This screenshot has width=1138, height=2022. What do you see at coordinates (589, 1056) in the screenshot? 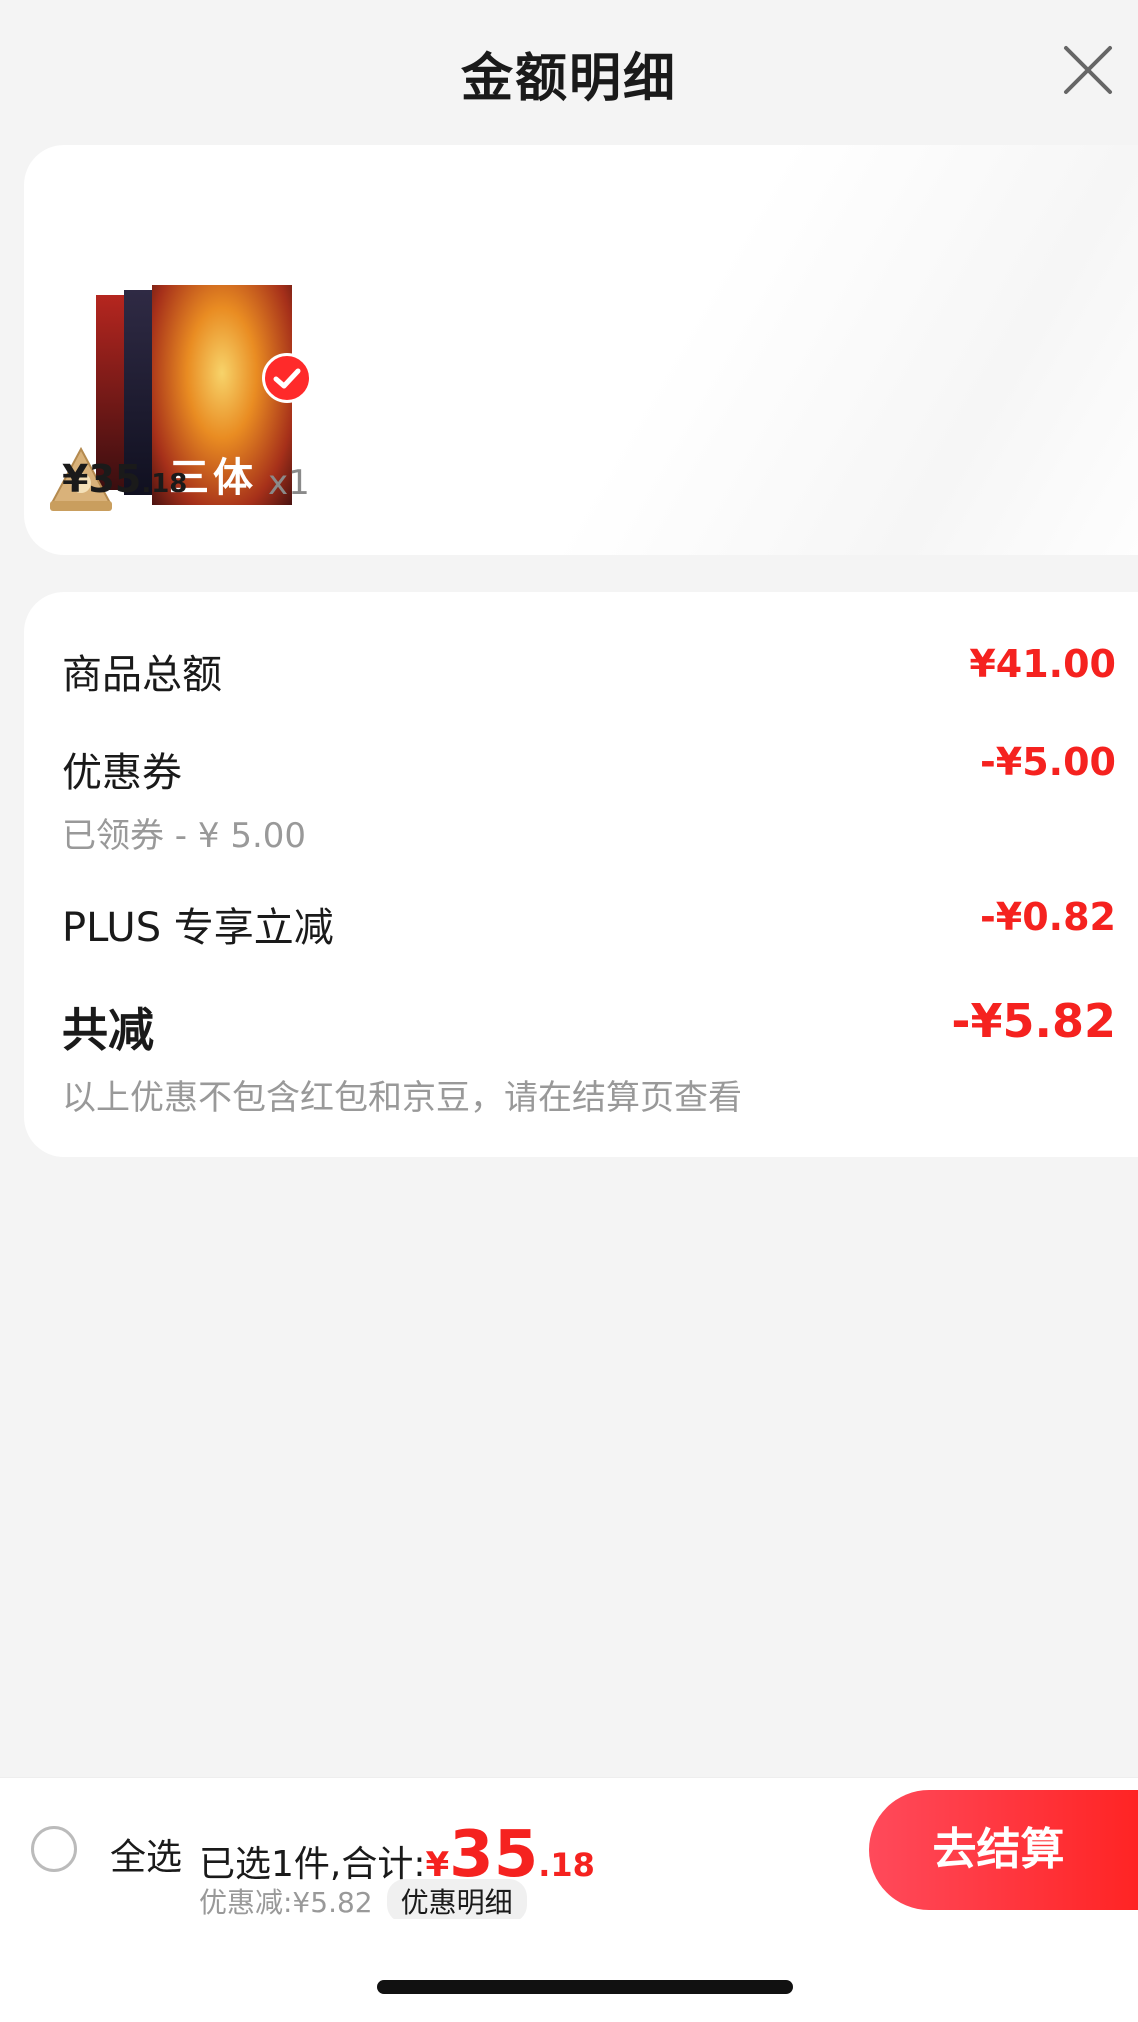
I see `total-discount-row: 共减 -¥5.82 以上优惠不包含红包和京豆，请在结算页查看` at bounding box center [589, 1056].